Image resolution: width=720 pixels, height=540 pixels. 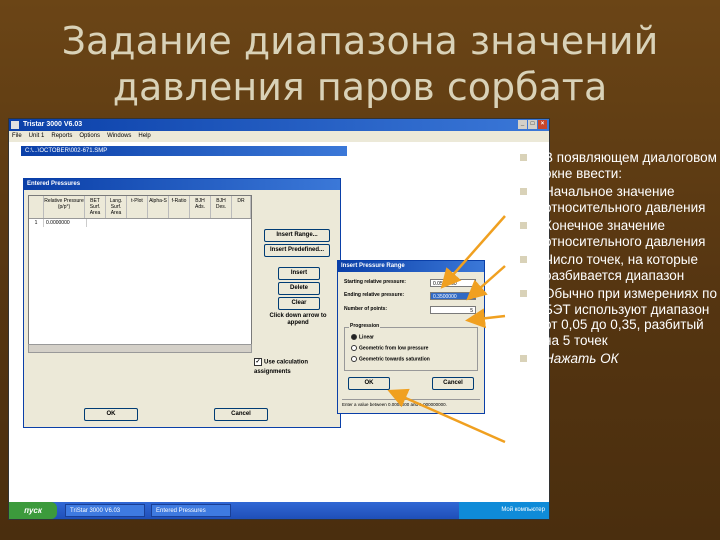 What do you see at coordinates (191, 510) in the screenshot?
I see `taskbar-item-entered-pressures: Entered Pressures` at bounding box center [191, 510].